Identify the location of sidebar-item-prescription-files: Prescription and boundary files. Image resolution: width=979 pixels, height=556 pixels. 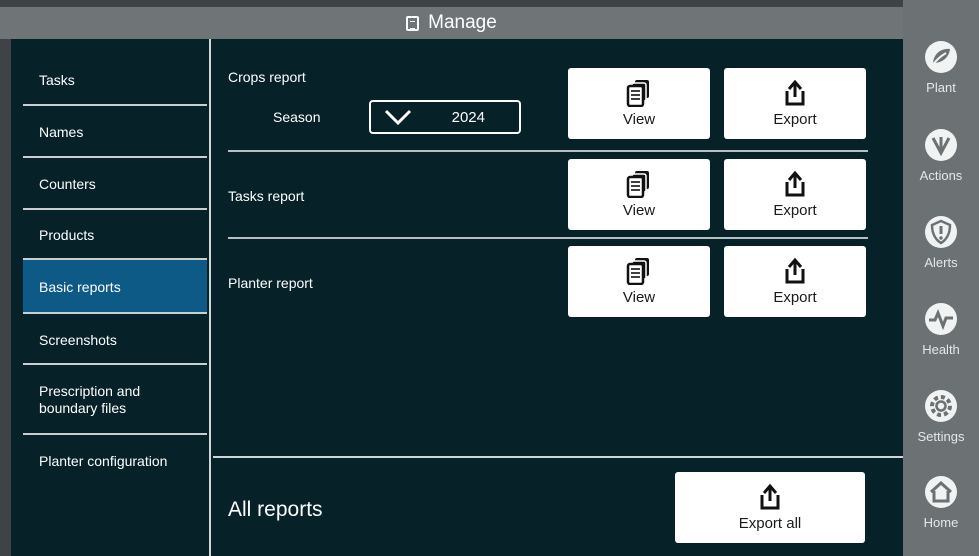
(115, 400).